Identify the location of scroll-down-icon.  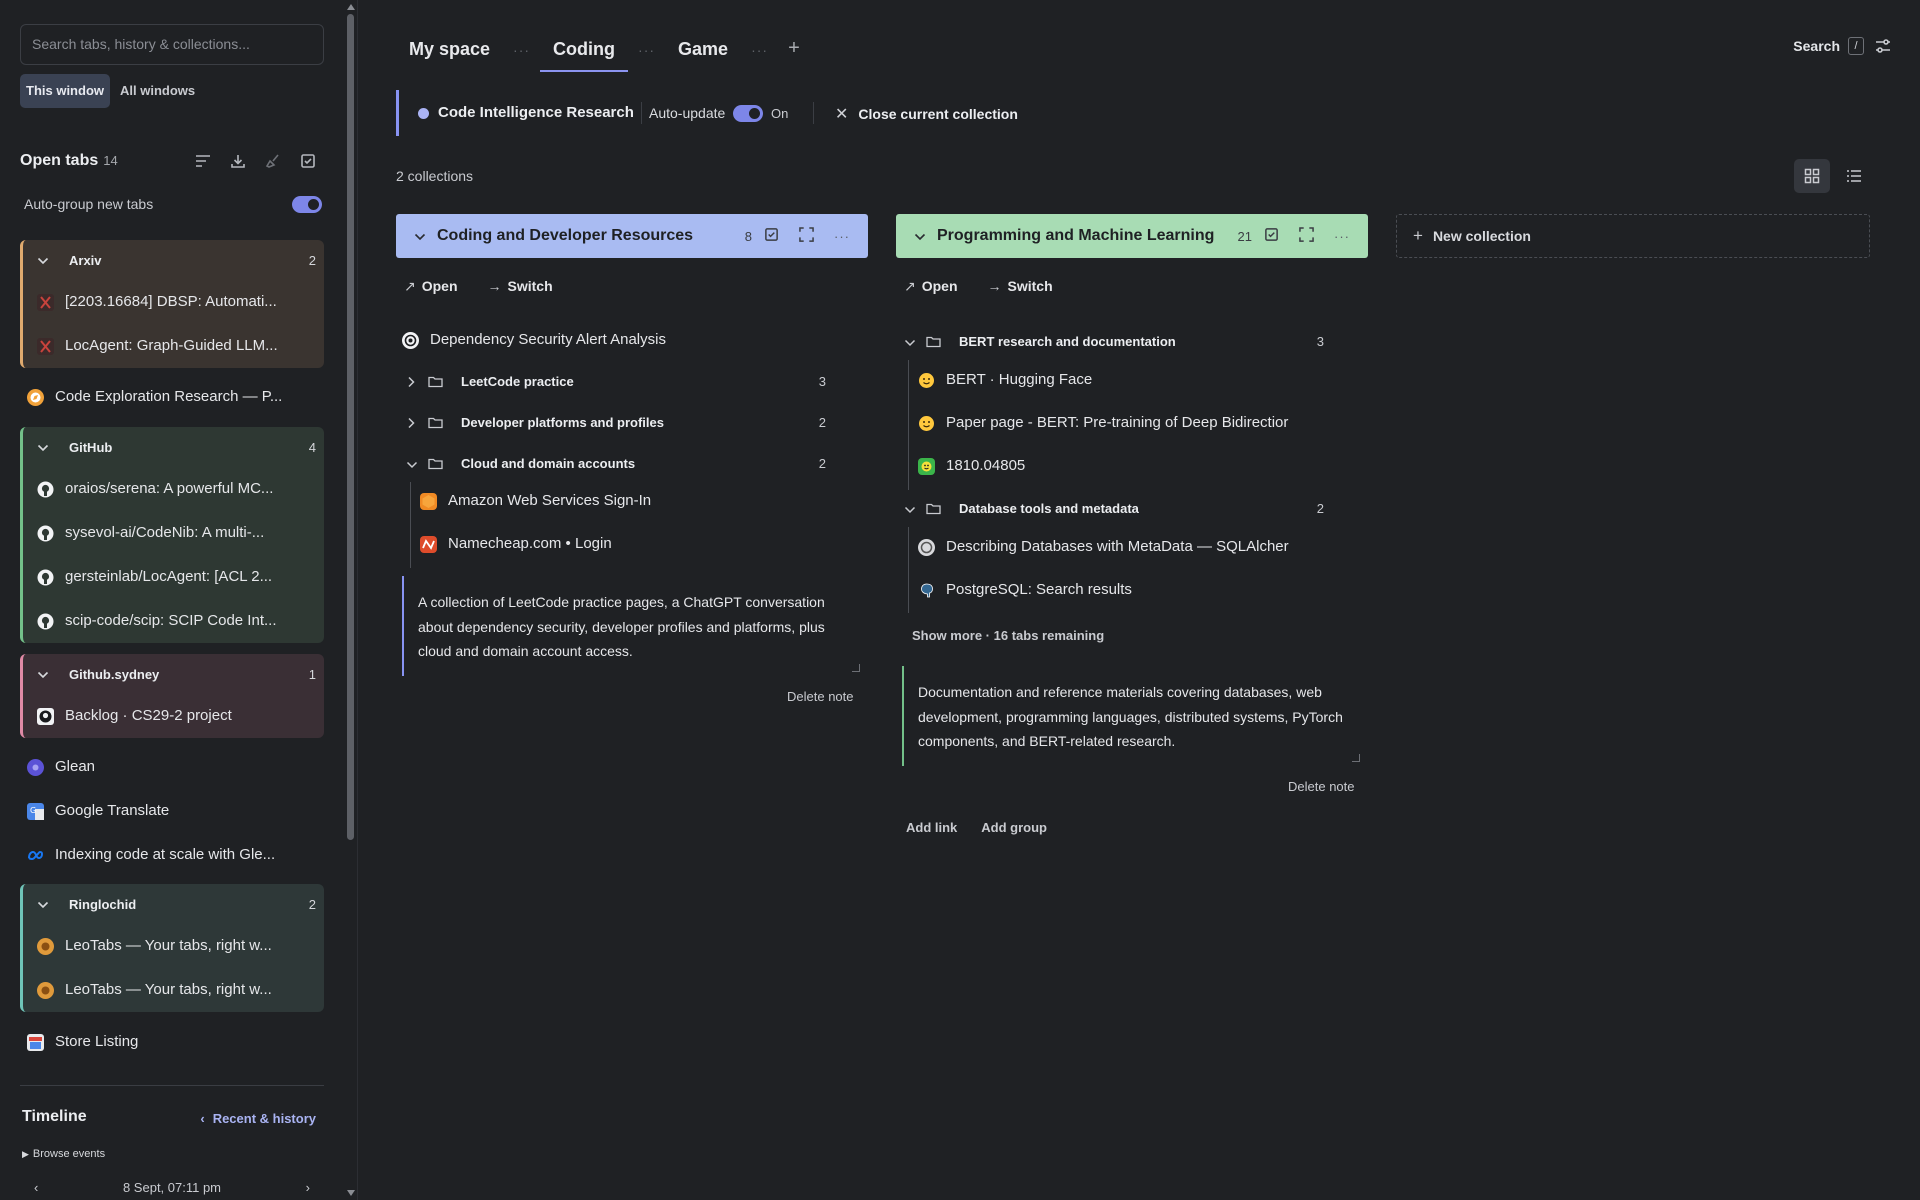
(351, 1193).